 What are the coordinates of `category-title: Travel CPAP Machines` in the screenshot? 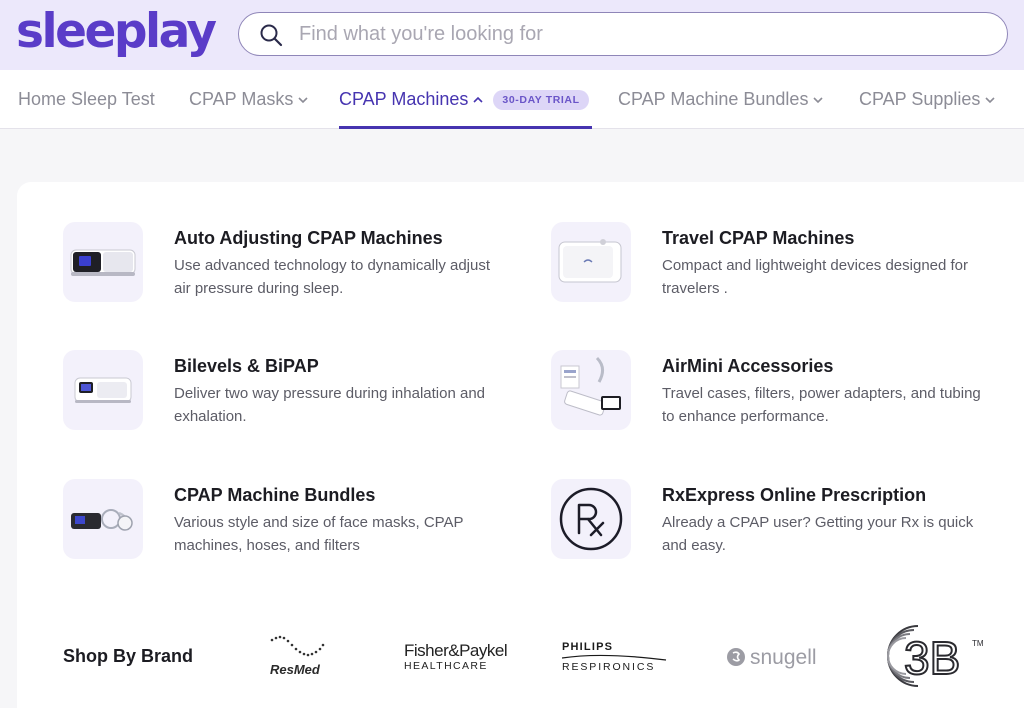 It's located at (758, 238).